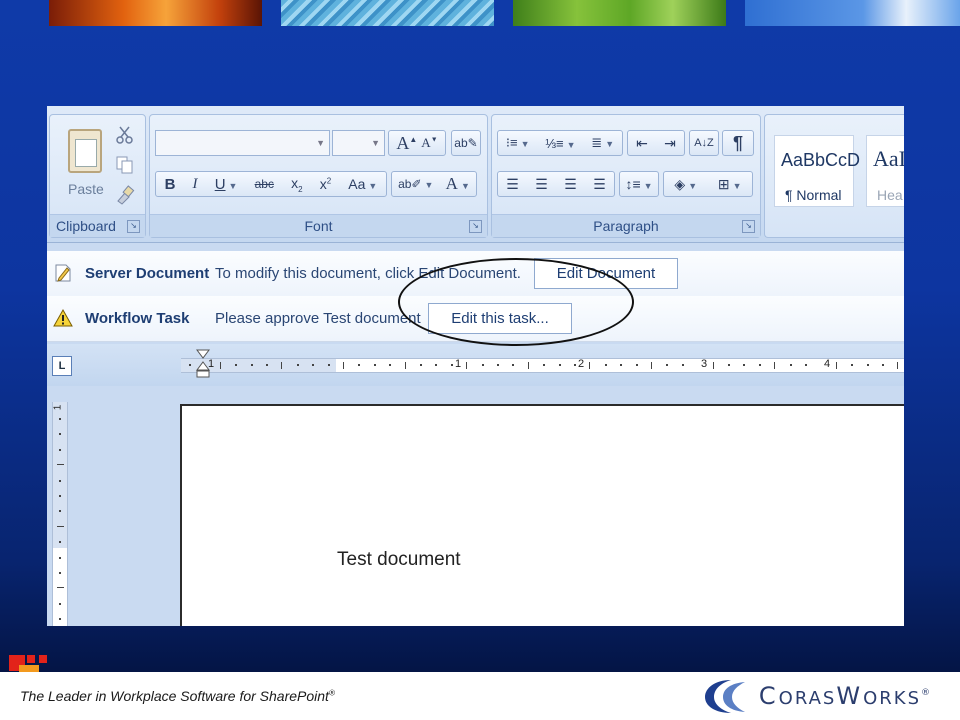  Describe the element at coordinates (264, 184) in the screenshot. I see `strikethrough-icon: abc` at that location.